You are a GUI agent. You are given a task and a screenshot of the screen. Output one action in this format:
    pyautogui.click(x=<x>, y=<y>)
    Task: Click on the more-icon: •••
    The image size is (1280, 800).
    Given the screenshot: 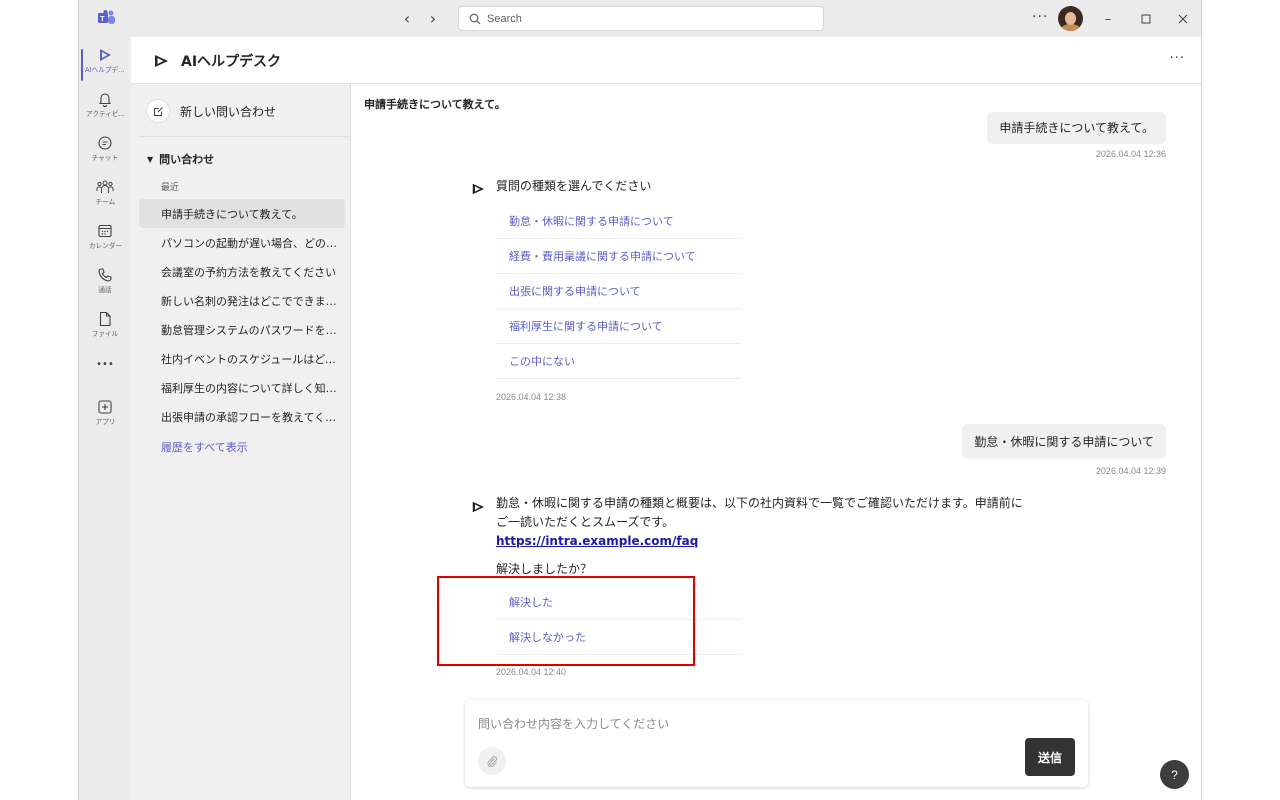 What is the action you would take?
    pyautogui.click(x=105, y=364)
    